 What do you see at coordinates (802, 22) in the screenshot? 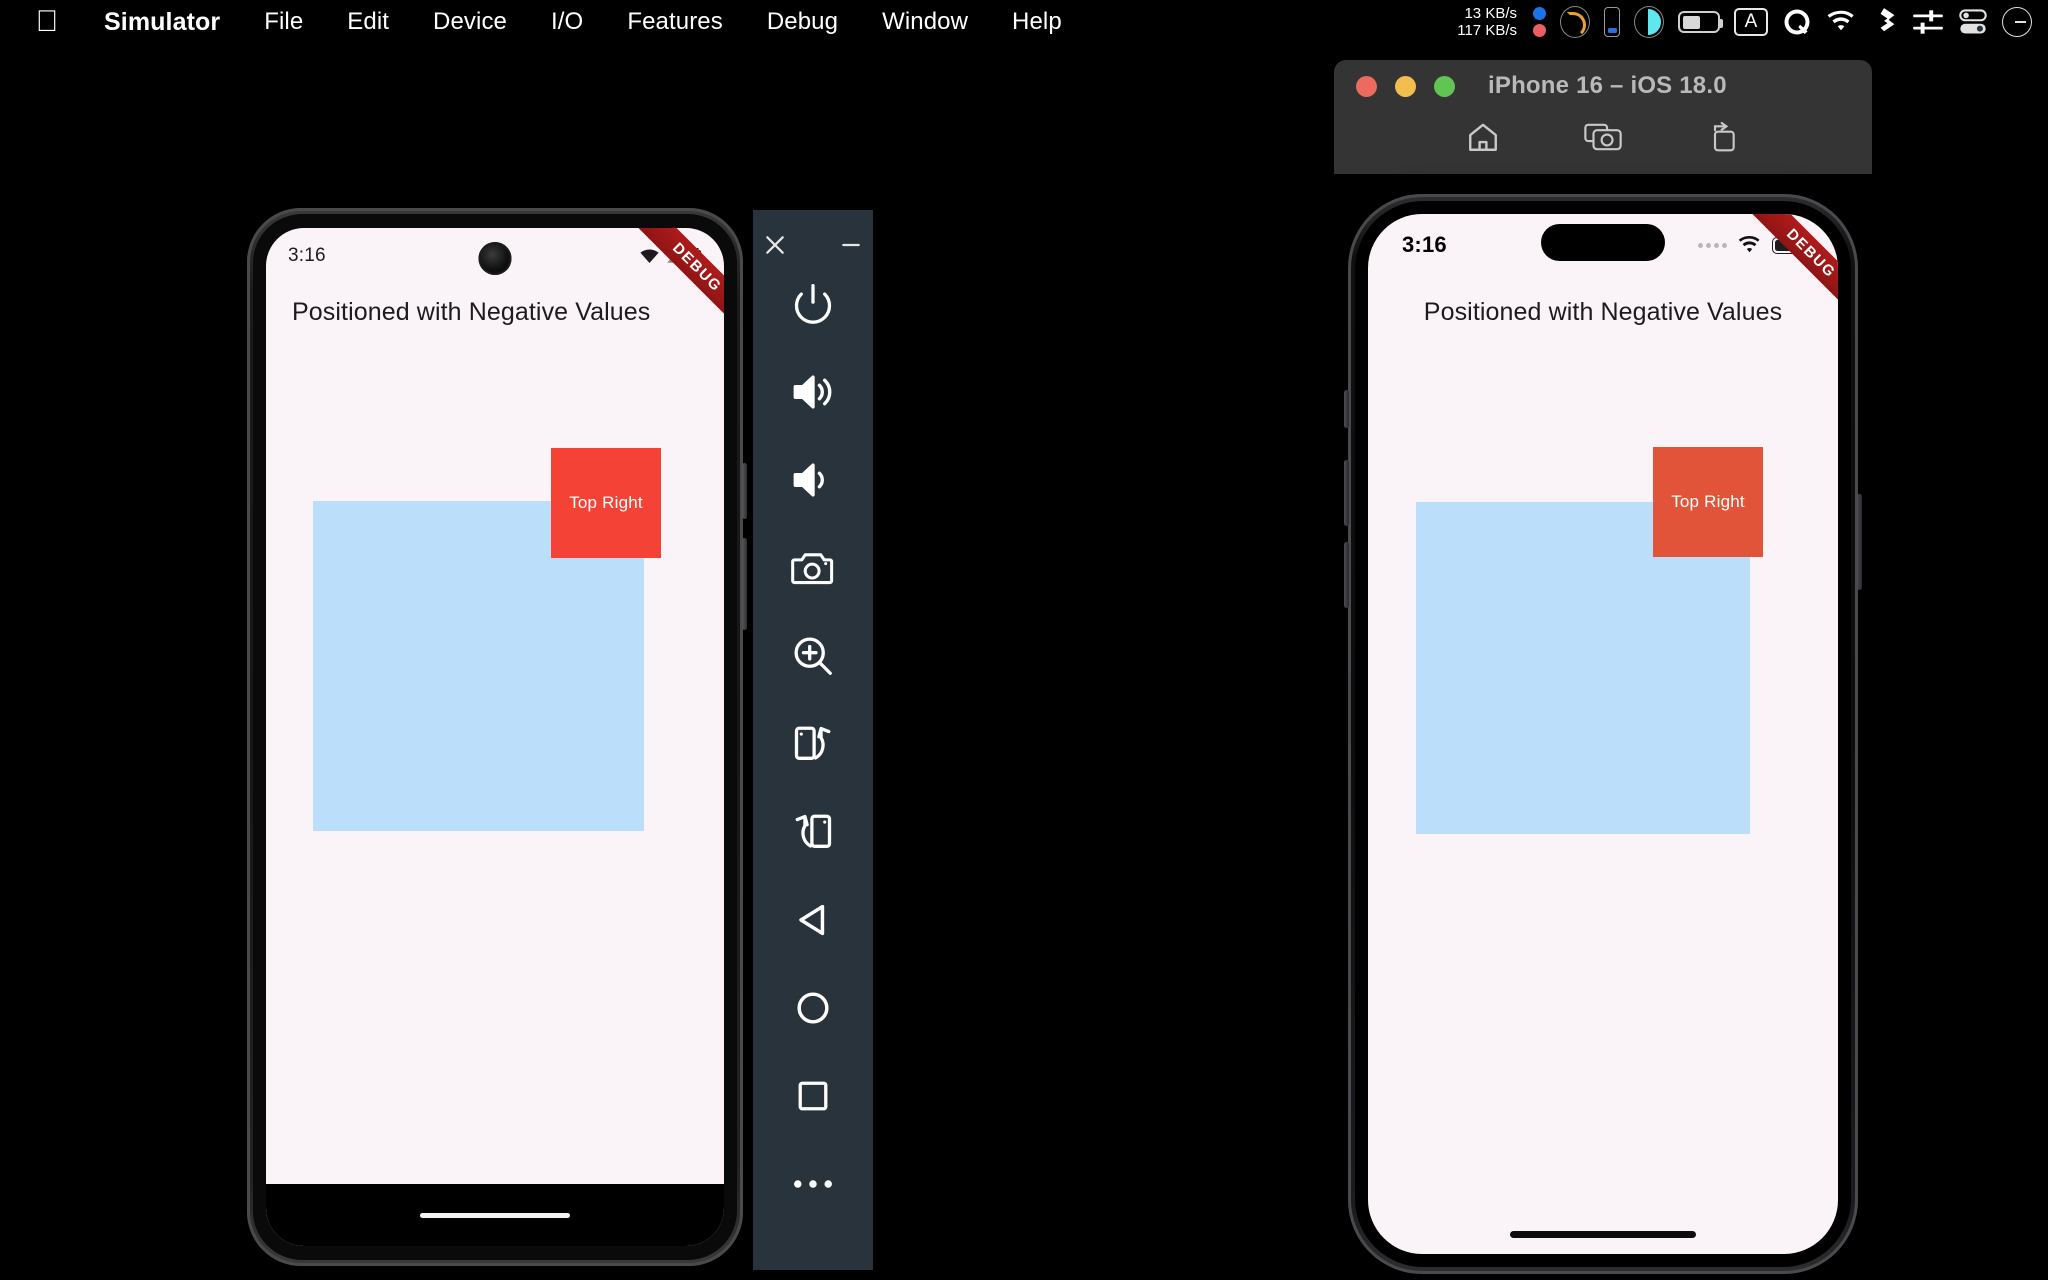
I see `menu-item-debug: Debug` at bounding box center [802, 22].